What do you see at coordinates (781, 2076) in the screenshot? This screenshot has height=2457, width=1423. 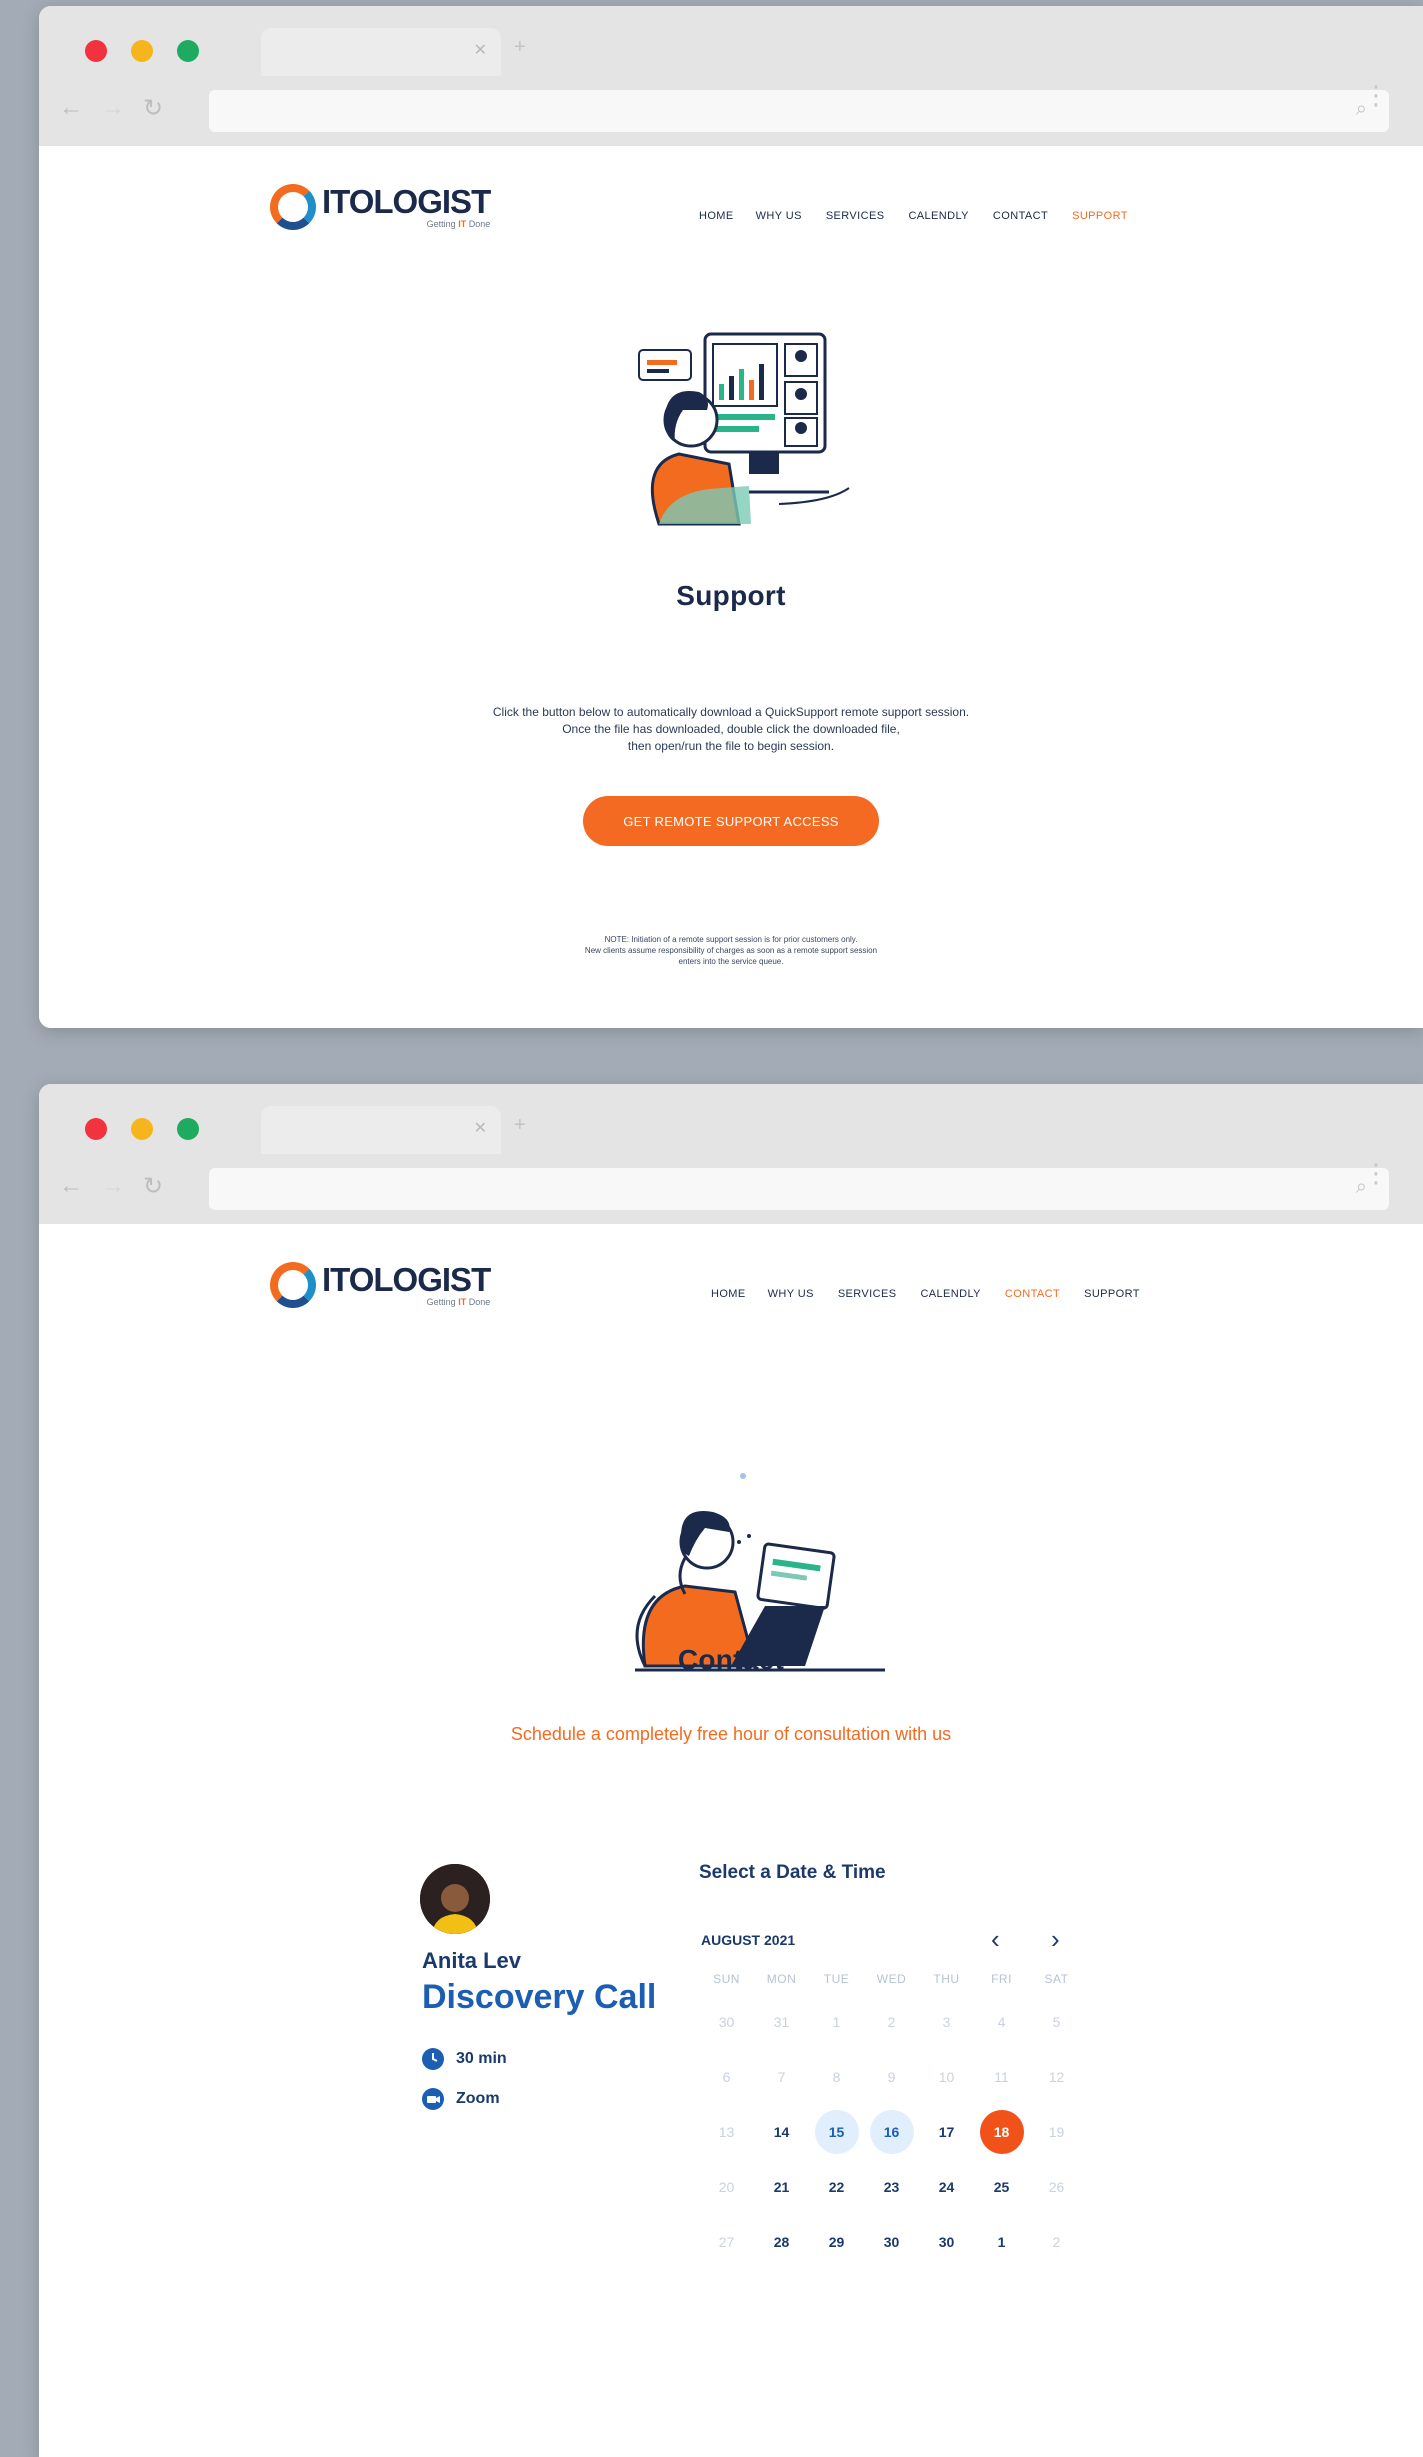 I see `calendar-day: 7` at bounding box center [781, 2076].